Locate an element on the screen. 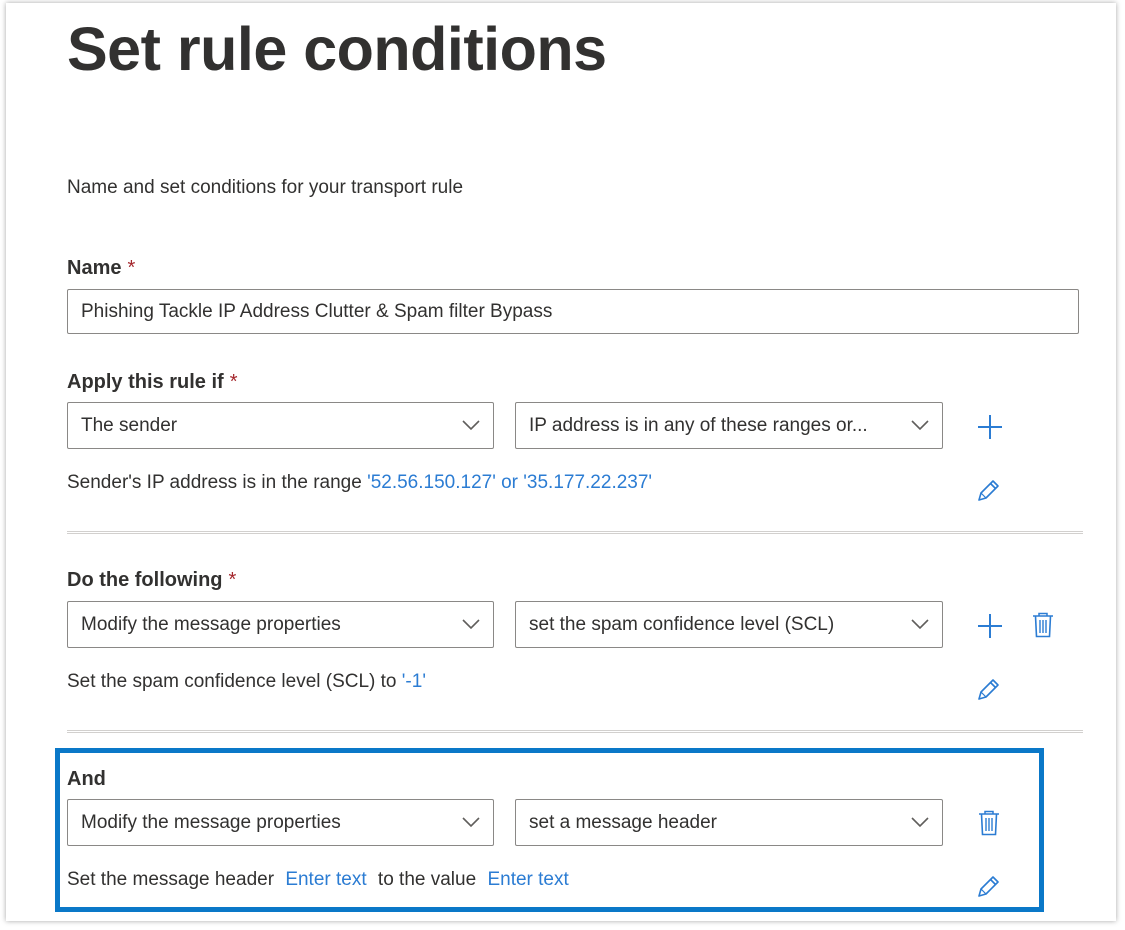 This screenshot has width=1125, height=930. action-dropdown-value: Modify the message properties is located at coordinates (211, 624).